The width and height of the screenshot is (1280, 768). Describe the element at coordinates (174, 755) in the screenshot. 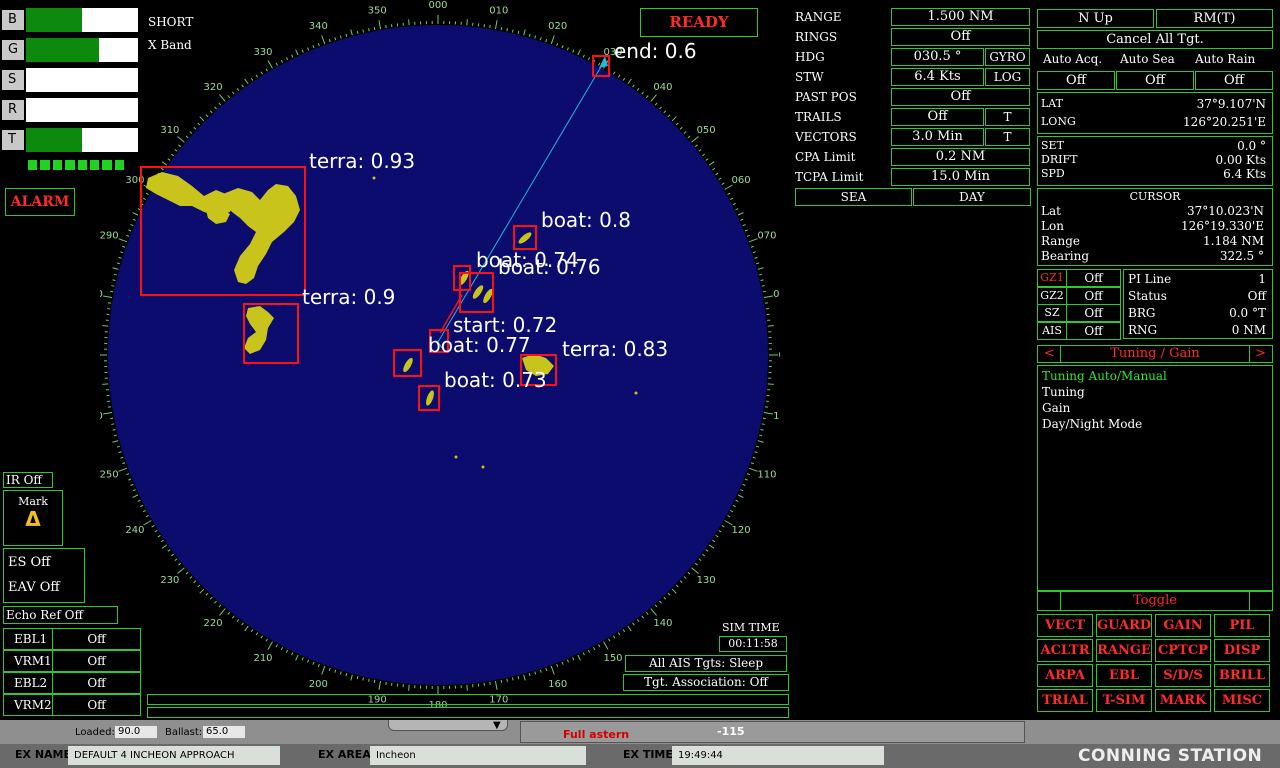

I see `ex-name-field: DEFAULT 4 INCHEON APPROACH` at that location.